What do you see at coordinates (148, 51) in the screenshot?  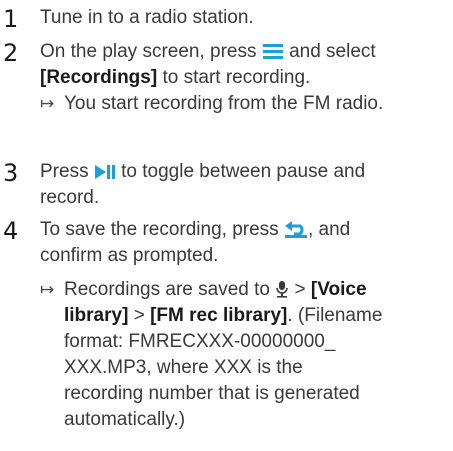 I see `step-text-part: On the play screen, press` at bounding box center [148, 51].